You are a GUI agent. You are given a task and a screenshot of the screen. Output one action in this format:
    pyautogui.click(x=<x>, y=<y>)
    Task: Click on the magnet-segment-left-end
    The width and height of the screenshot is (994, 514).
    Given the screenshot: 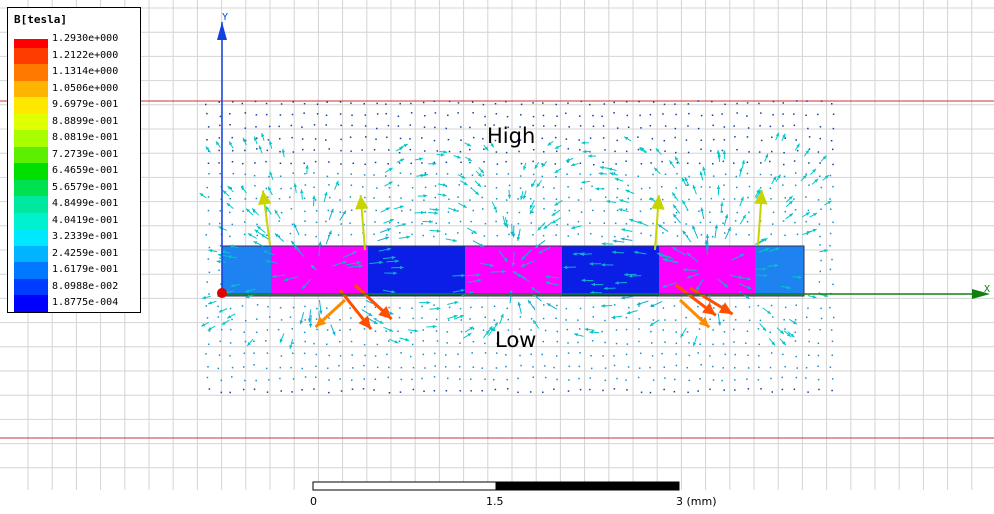 What is the action you would take?
    pyautogui.click(x=246, y=271)
    